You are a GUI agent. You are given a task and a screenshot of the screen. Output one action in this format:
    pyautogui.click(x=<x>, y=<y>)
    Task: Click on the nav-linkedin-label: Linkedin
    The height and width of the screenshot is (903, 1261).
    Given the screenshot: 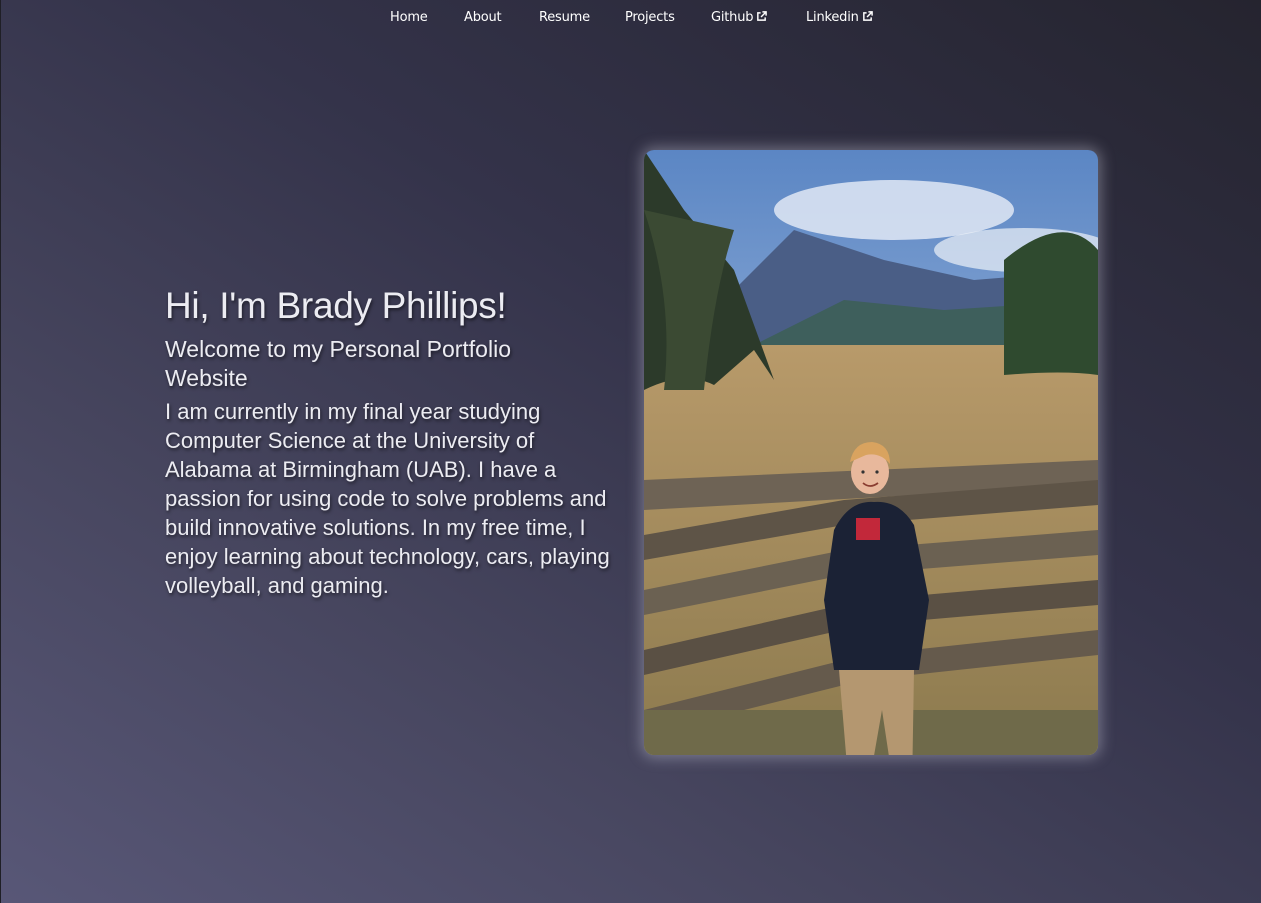 What is the action you would take?
    pyautogui.click(x=832, y=17)
    